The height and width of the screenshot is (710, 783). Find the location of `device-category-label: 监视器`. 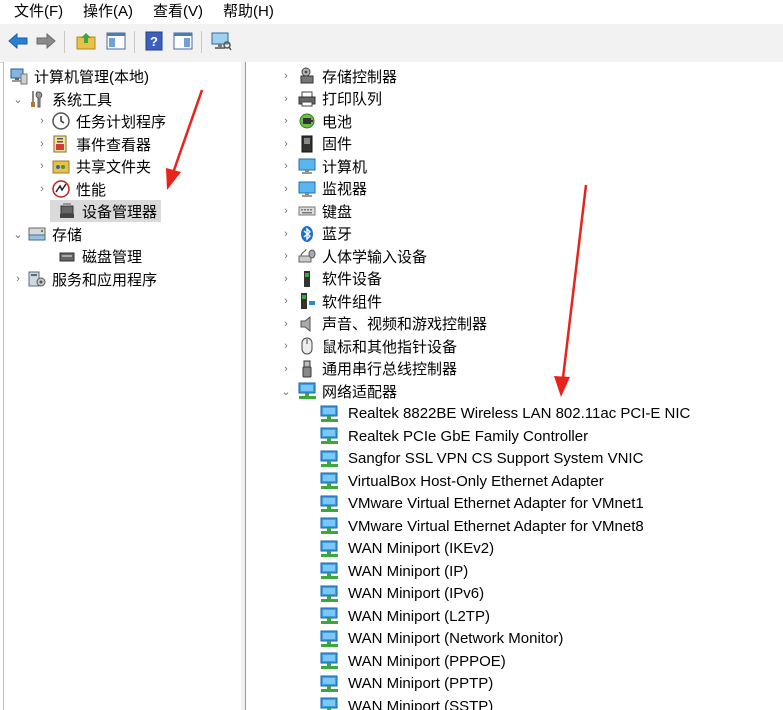

device-category-label: 监视器 is located at coordinates (345, 189).